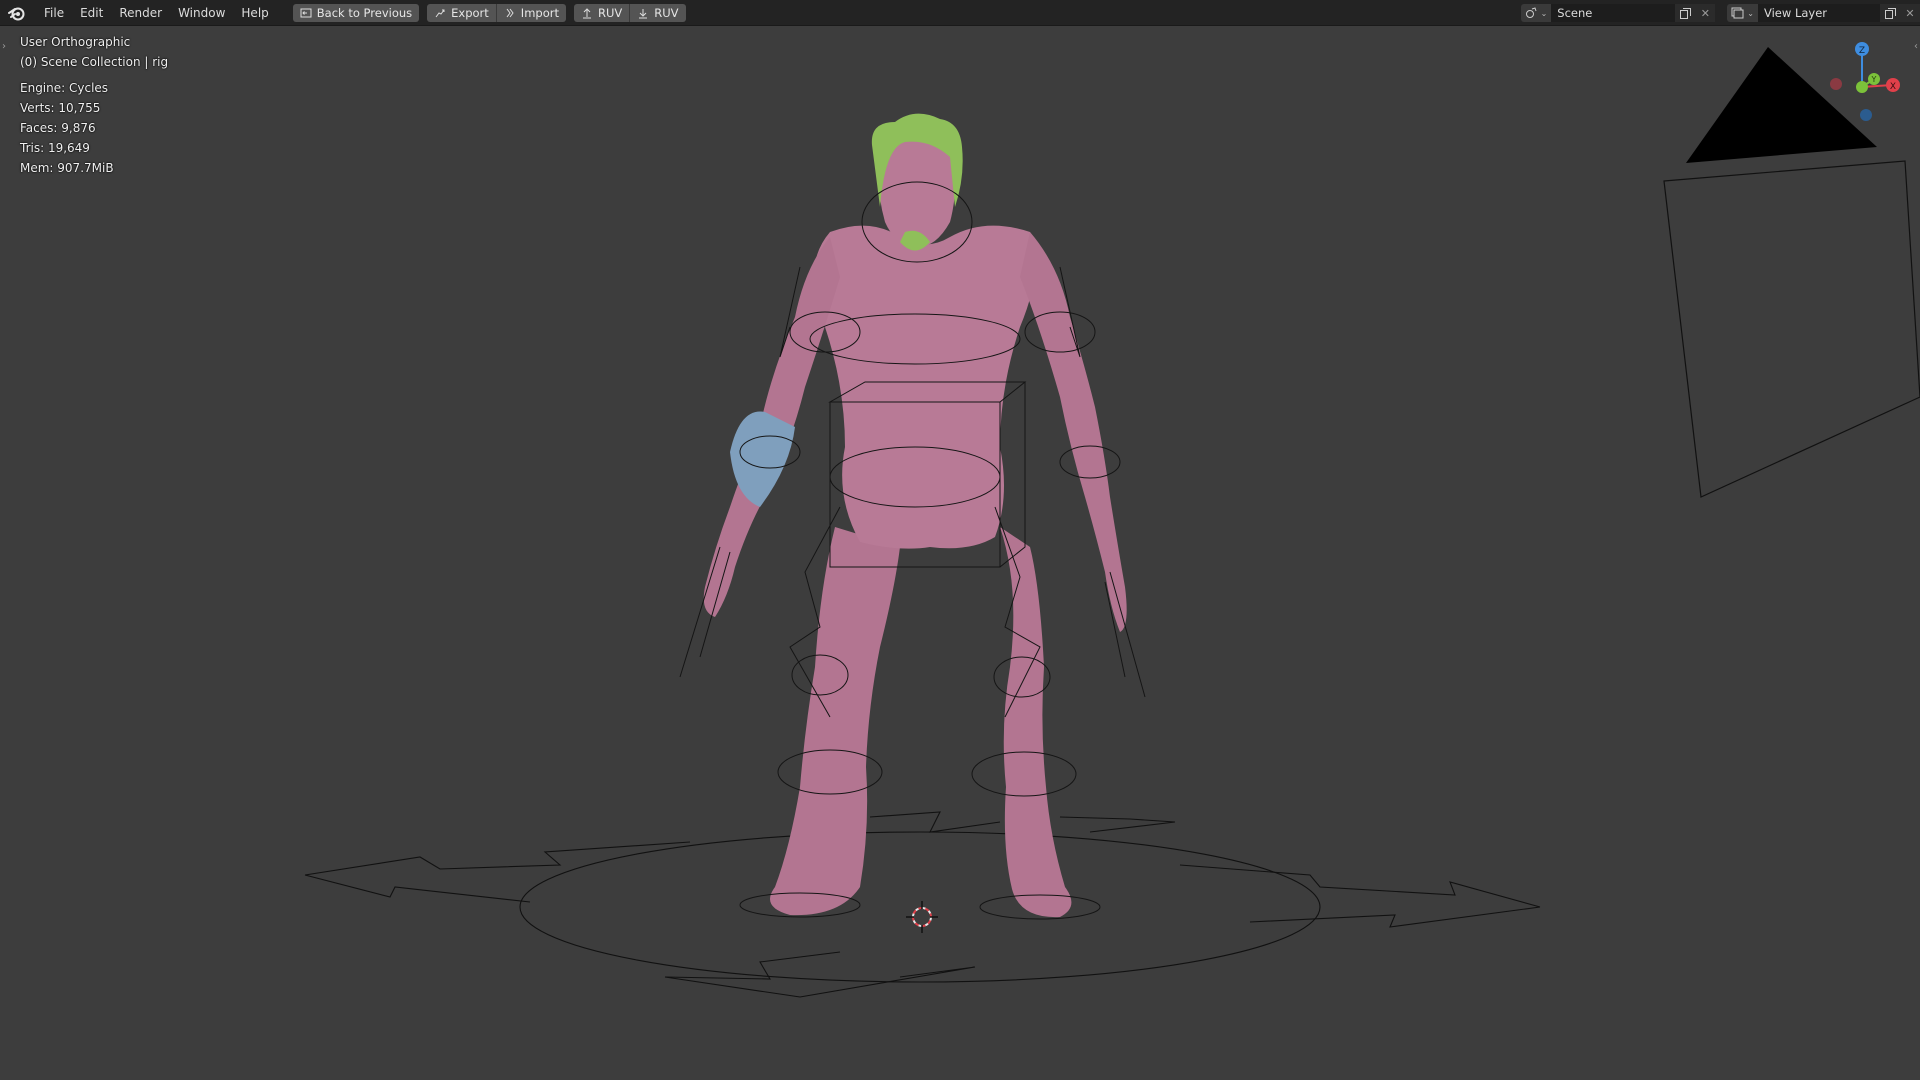 This screenshot has height=1080, width=1920. Describe the element at coordinates (1862, 51) in the screenshot. I see `gizmo-z-label: Z` at that location.